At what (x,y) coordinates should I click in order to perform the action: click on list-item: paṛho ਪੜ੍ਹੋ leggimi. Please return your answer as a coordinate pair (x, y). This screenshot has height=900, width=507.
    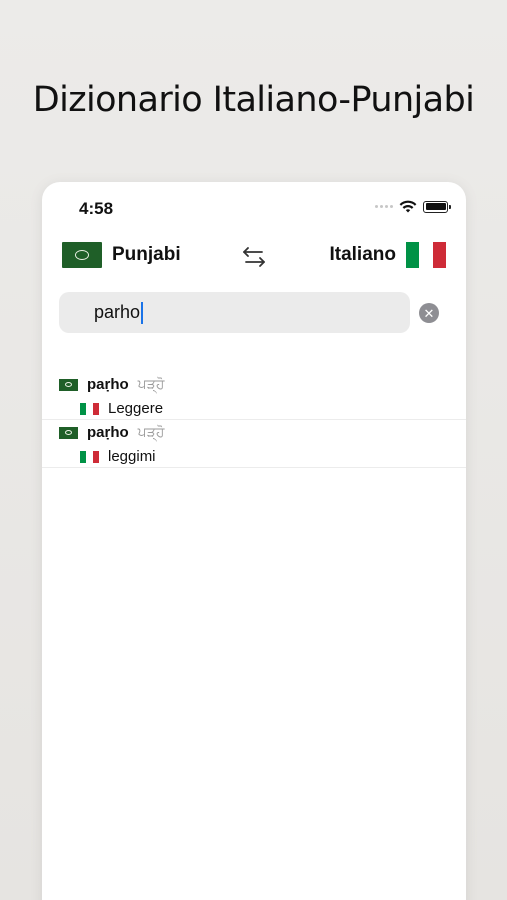
    Looking at the image, I should click on (254, 444).